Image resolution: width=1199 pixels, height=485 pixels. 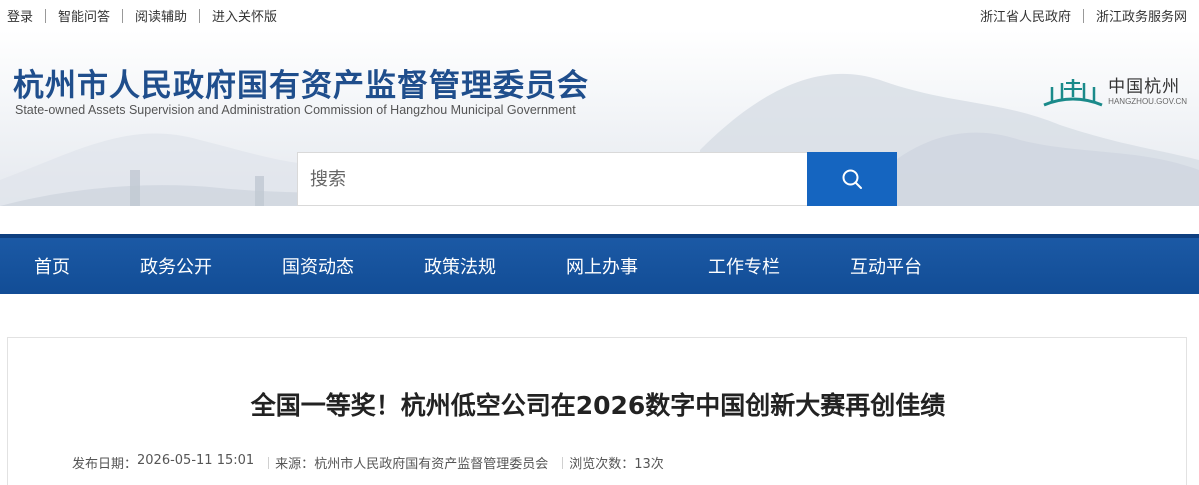 I want to click on smart-qa-link: 智能问答, so click(x=84, y=15).